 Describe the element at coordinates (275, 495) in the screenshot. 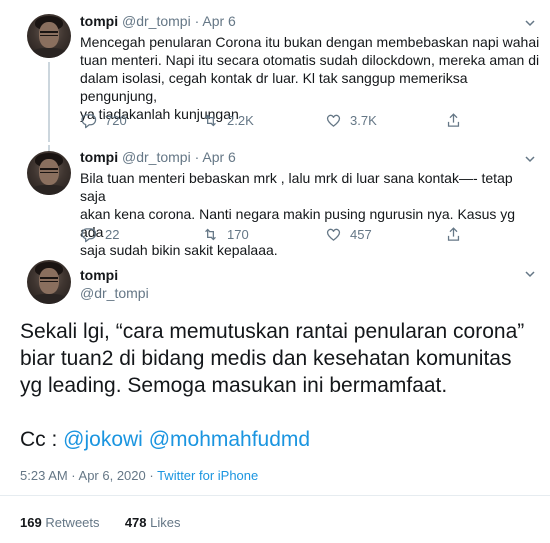

I see `divider` at that location.